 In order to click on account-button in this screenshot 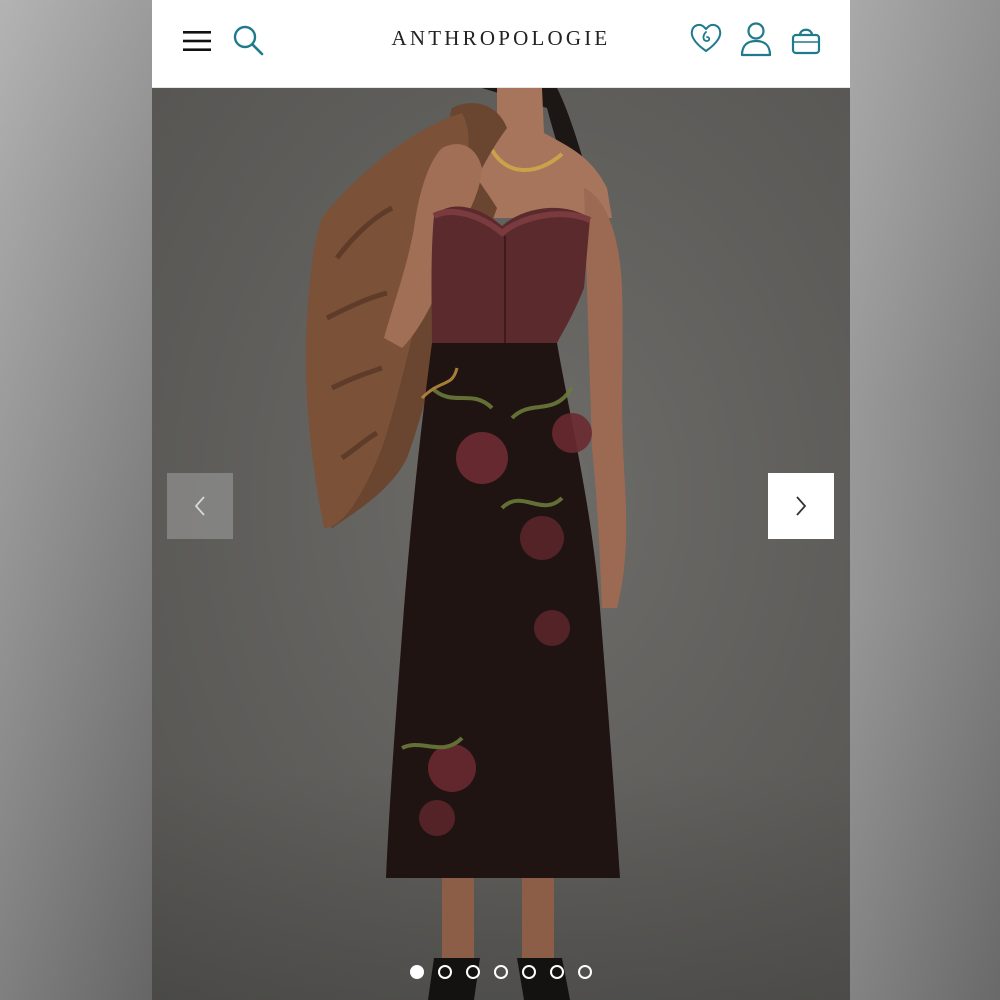, I will do `click(756, 39)`.